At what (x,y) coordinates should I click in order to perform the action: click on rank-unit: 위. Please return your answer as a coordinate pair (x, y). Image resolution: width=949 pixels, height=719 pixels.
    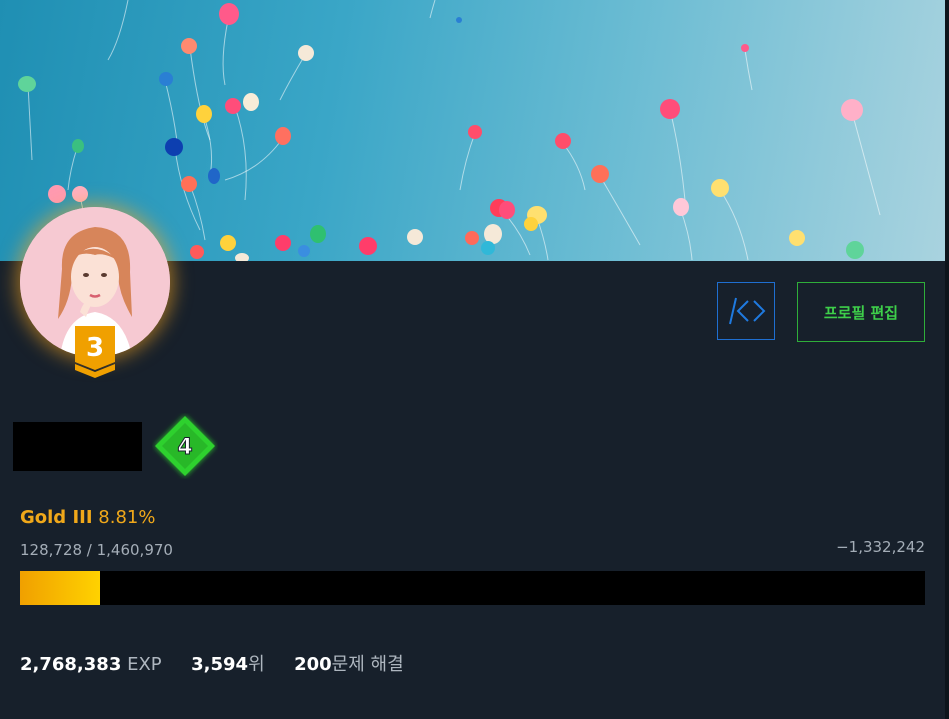
    Looking at the image, I should click on (256, 664).